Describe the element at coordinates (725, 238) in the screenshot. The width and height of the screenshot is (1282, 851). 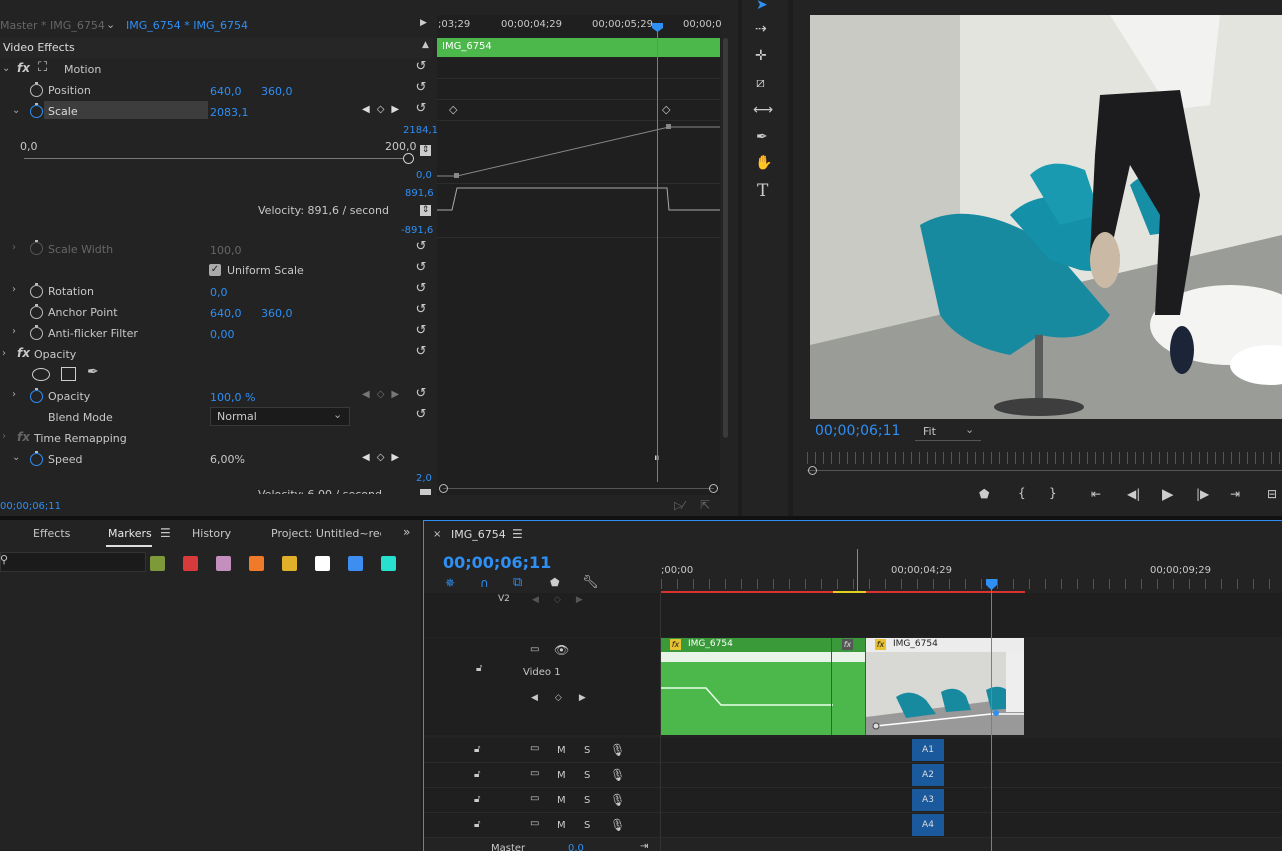
I see `ec-scrollbar` at that location.